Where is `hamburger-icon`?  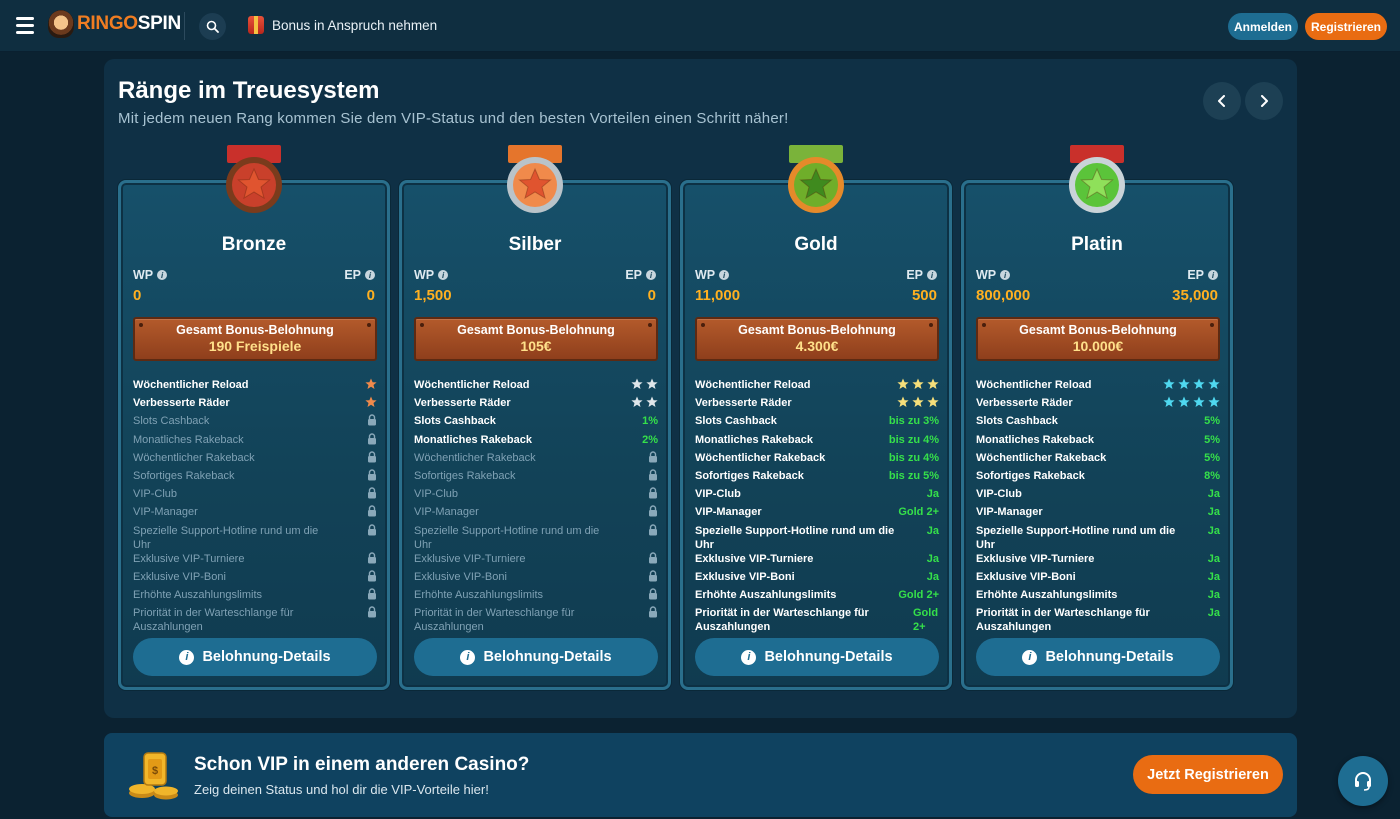 hamburger-icon is located at coordinates (25, 25).